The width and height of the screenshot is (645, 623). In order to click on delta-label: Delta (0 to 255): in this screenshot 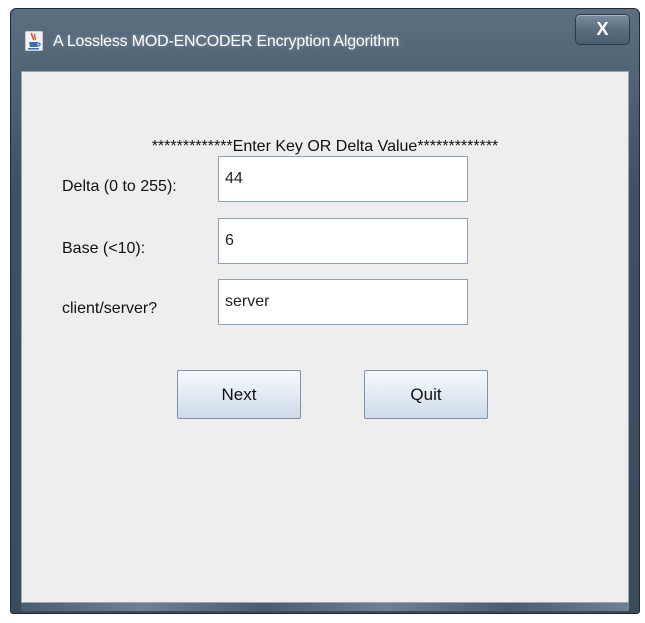, I will do `click(119, 186)`.